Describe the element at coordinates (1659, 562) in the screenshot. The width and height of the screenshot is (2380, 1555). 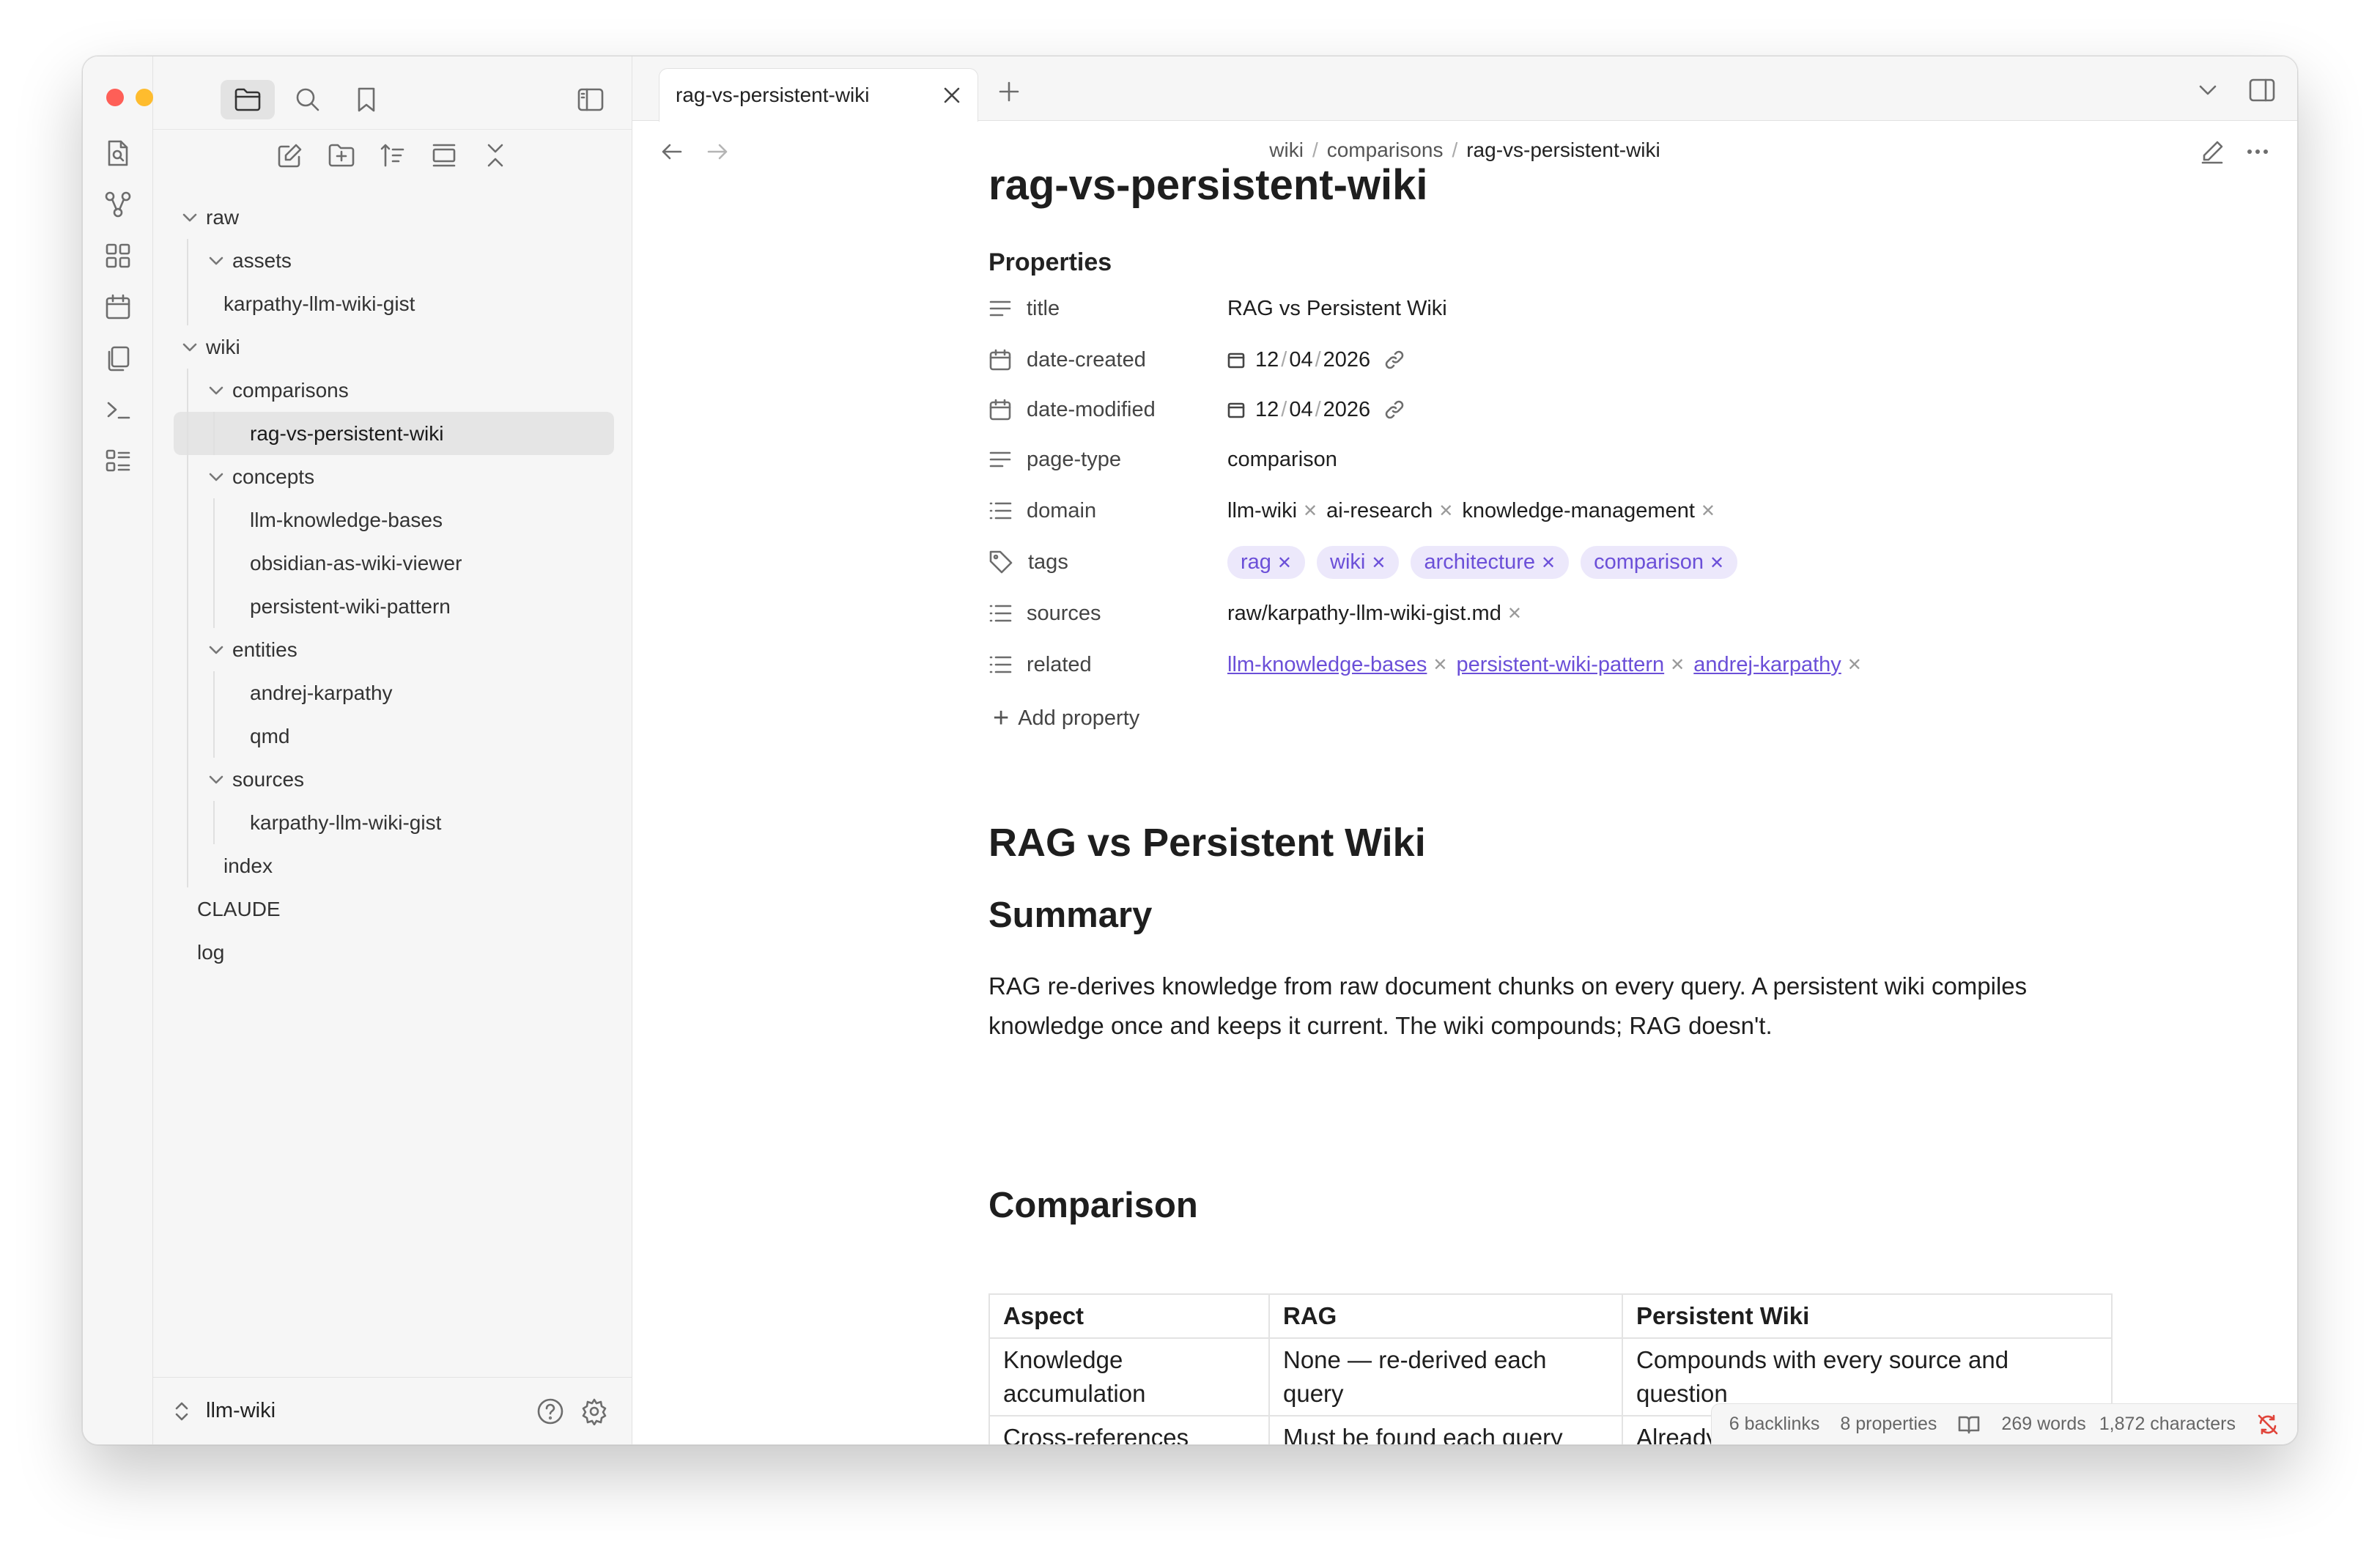
I see `tag-pill: comparison ✕` at that location.